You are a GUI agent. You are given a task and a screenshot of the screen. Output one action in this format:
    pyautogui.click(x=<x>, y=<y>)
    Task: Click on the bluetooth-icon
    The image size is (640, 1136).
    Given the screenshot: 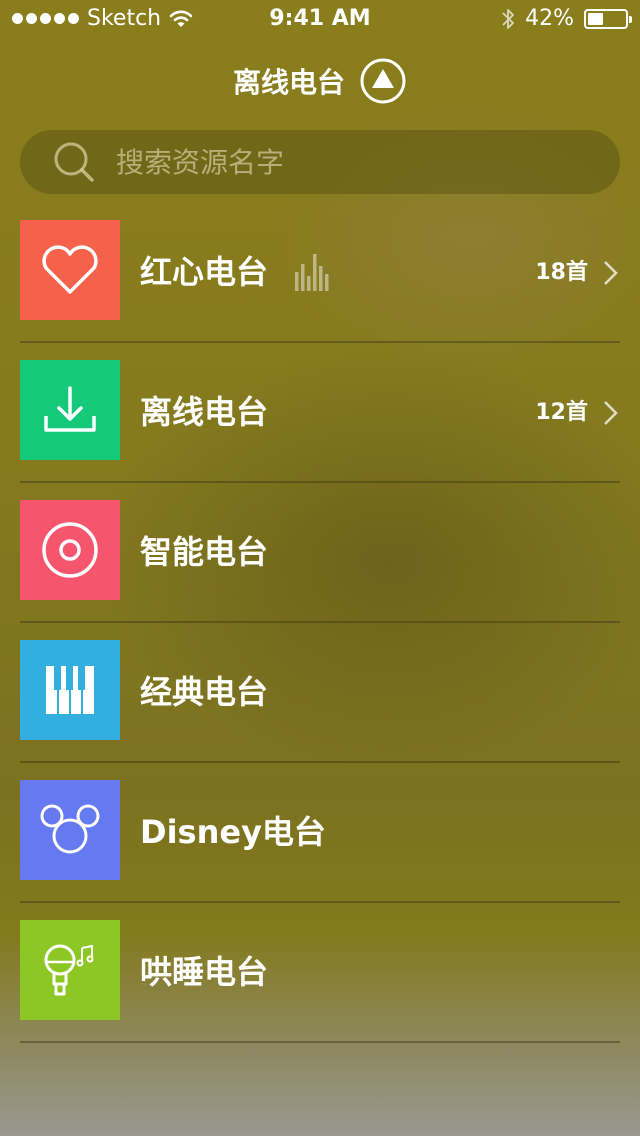 What is the action you would take?
    pyautogui.click(x=508, y=18)
    